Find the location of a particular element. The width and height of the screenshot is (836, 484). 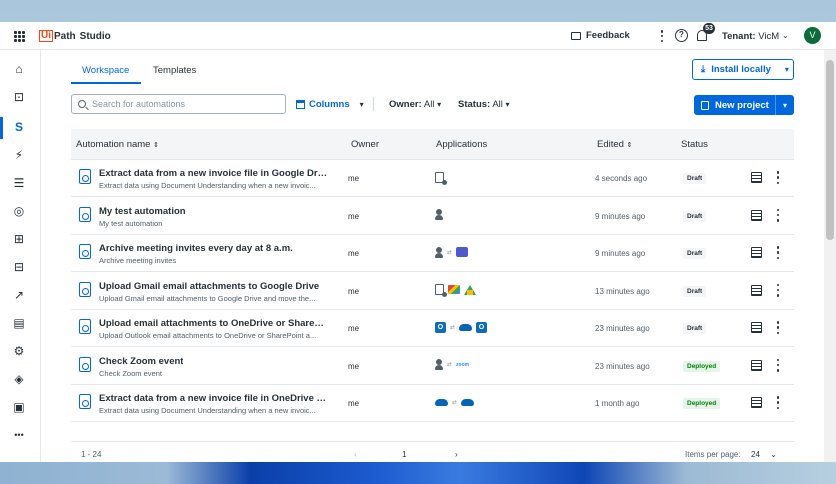

edited-cell: 9 minutes ago is located at coordinates (620, 216).